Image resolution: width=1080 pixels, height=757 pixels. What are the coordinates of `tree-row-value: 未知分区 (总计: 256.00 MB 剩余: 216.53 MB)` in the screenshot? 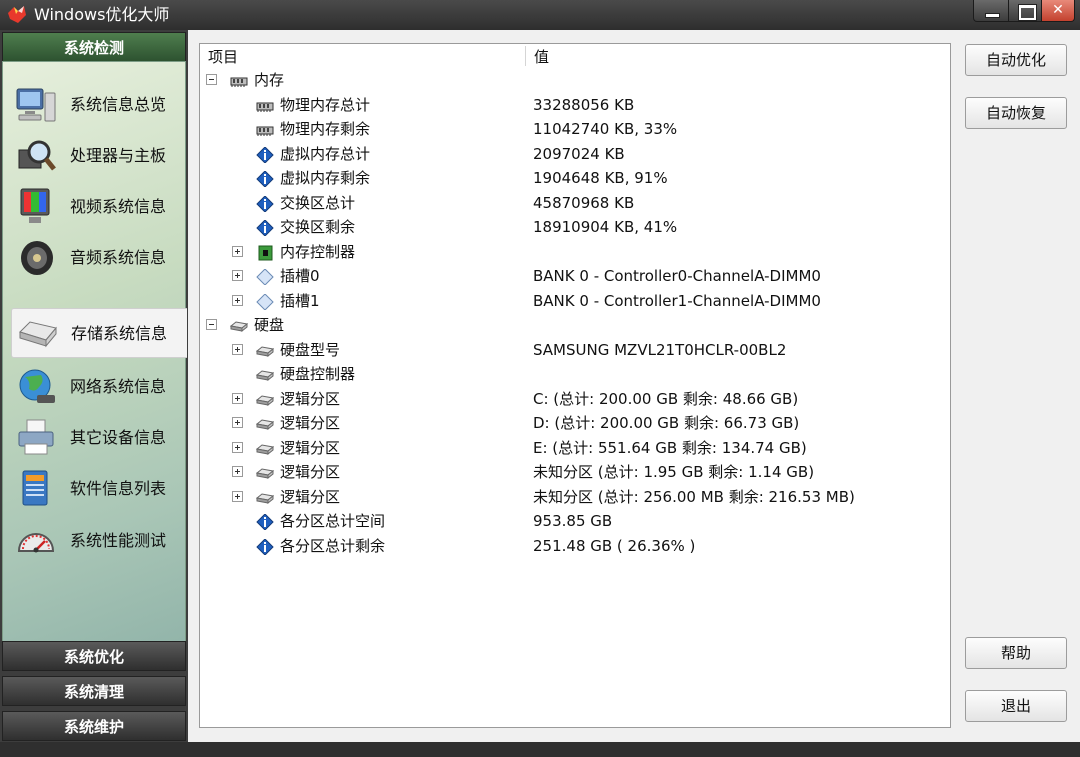 It's located at (694, 496).